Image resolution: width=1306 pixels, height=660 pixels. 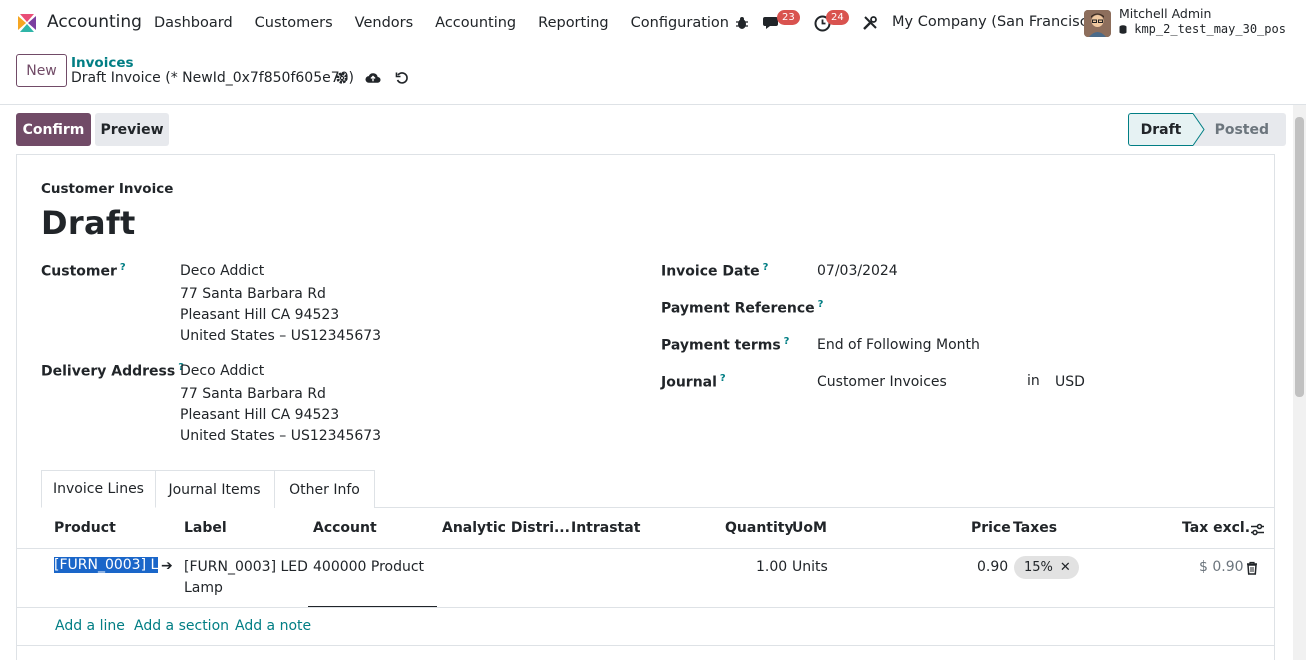 What do you see at coordinates (759, 528) in the screenshot?
I see `column-quantity: Quantity` at bounding box center [759, 528].